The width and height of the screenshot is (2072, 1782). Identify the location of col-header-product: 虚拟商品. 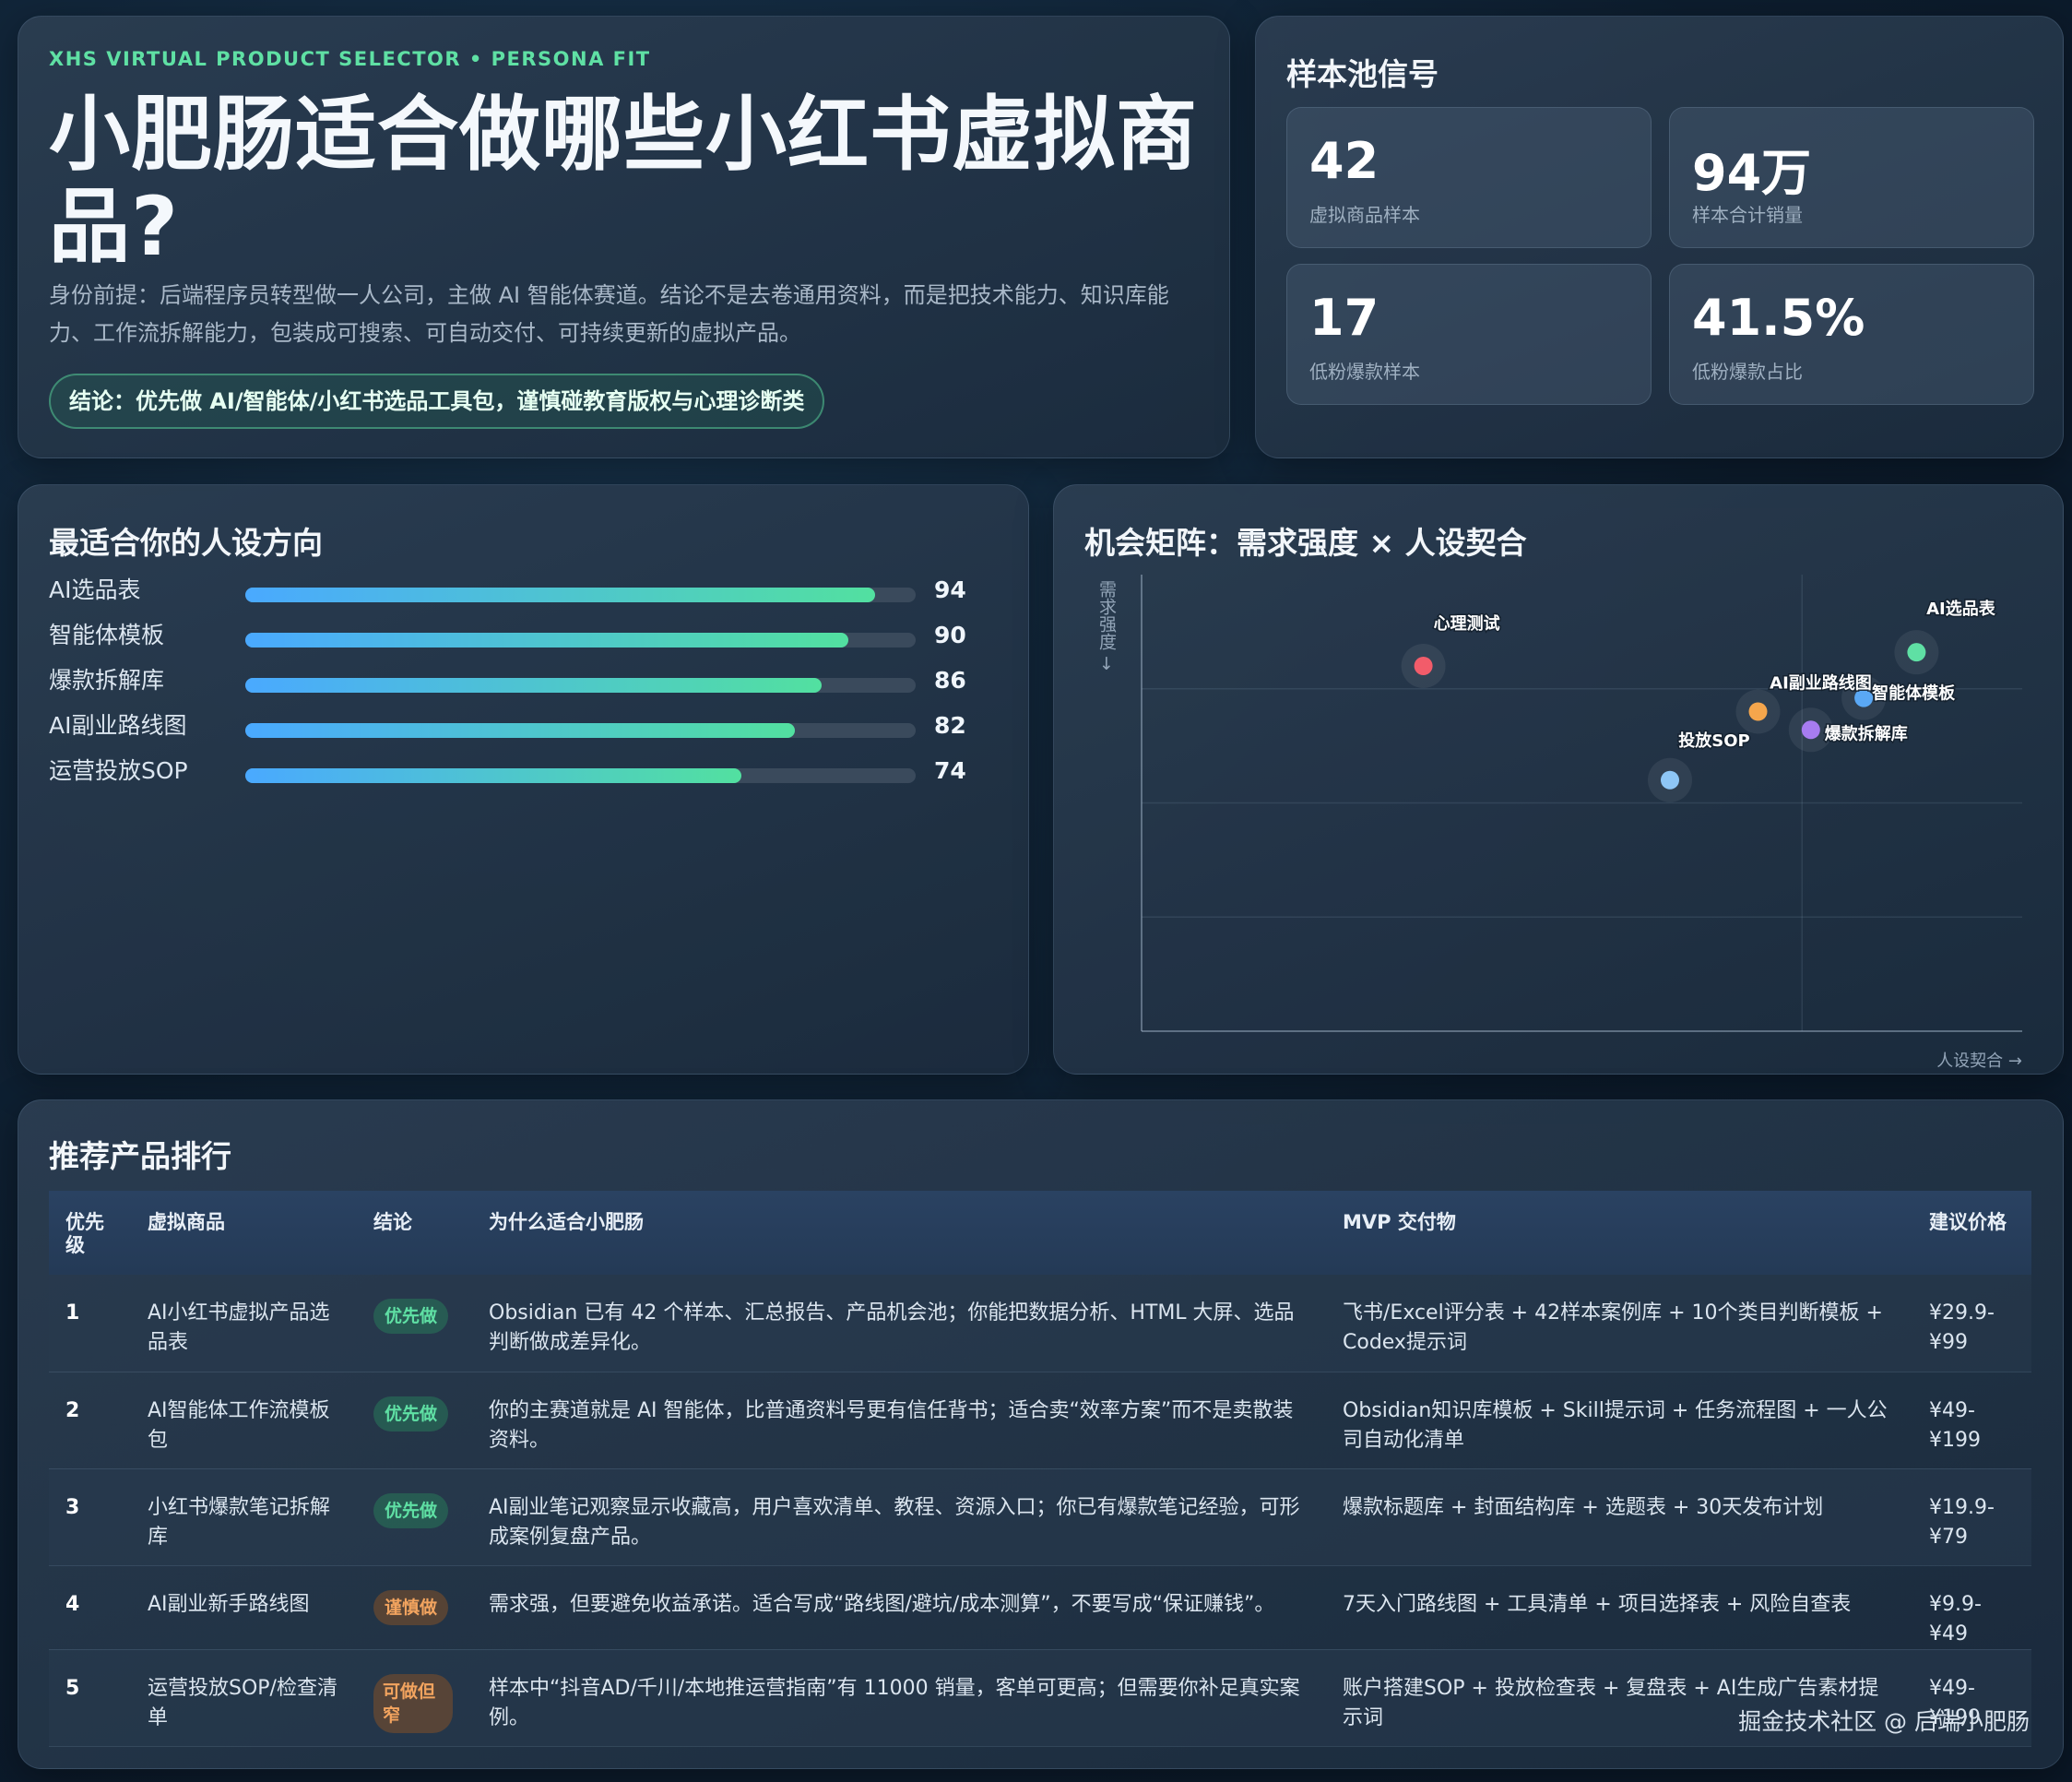
(186, 1222).